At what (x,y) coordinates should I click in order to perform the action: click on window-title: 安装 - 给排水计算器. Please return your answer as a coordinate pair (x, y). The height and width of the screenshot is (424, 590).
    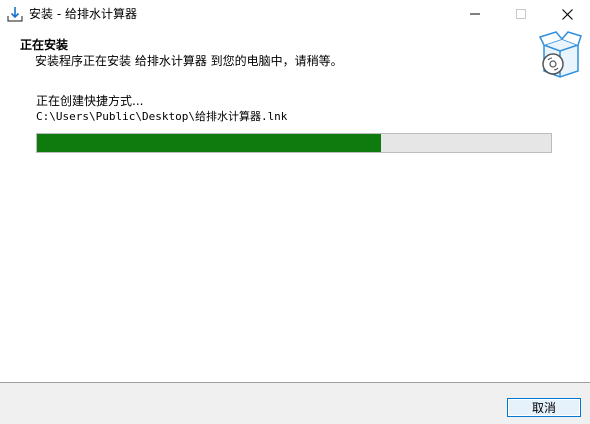
    Looking at the image, I should click on (83, 14).